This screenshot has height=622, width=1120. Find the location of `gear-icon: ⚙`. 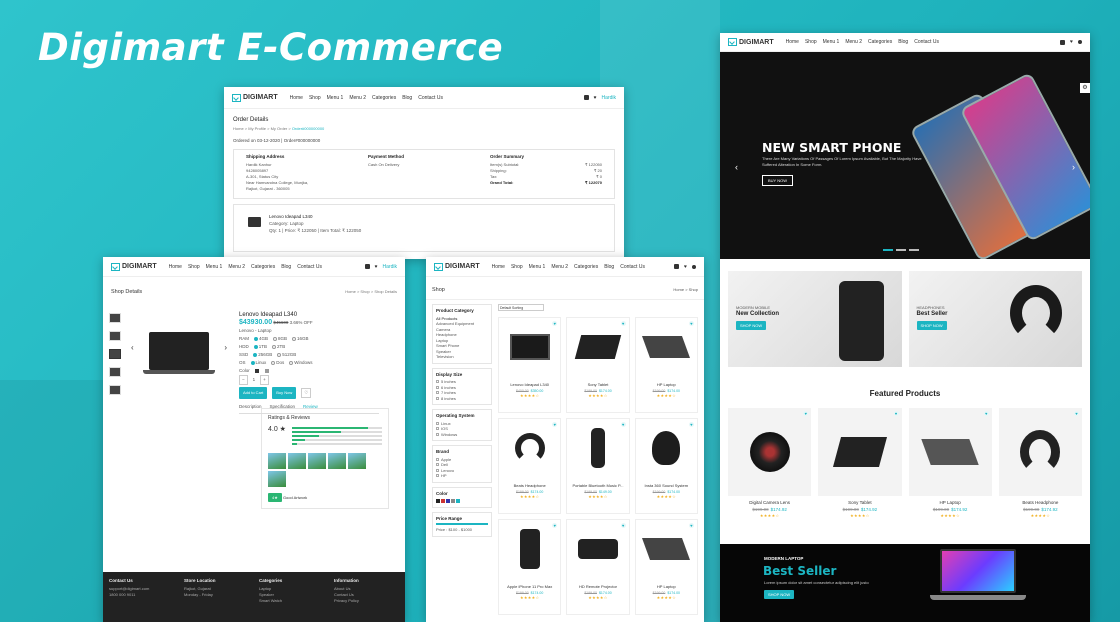

gear-icon: ⚙ is located at coordinates (1085, 88).